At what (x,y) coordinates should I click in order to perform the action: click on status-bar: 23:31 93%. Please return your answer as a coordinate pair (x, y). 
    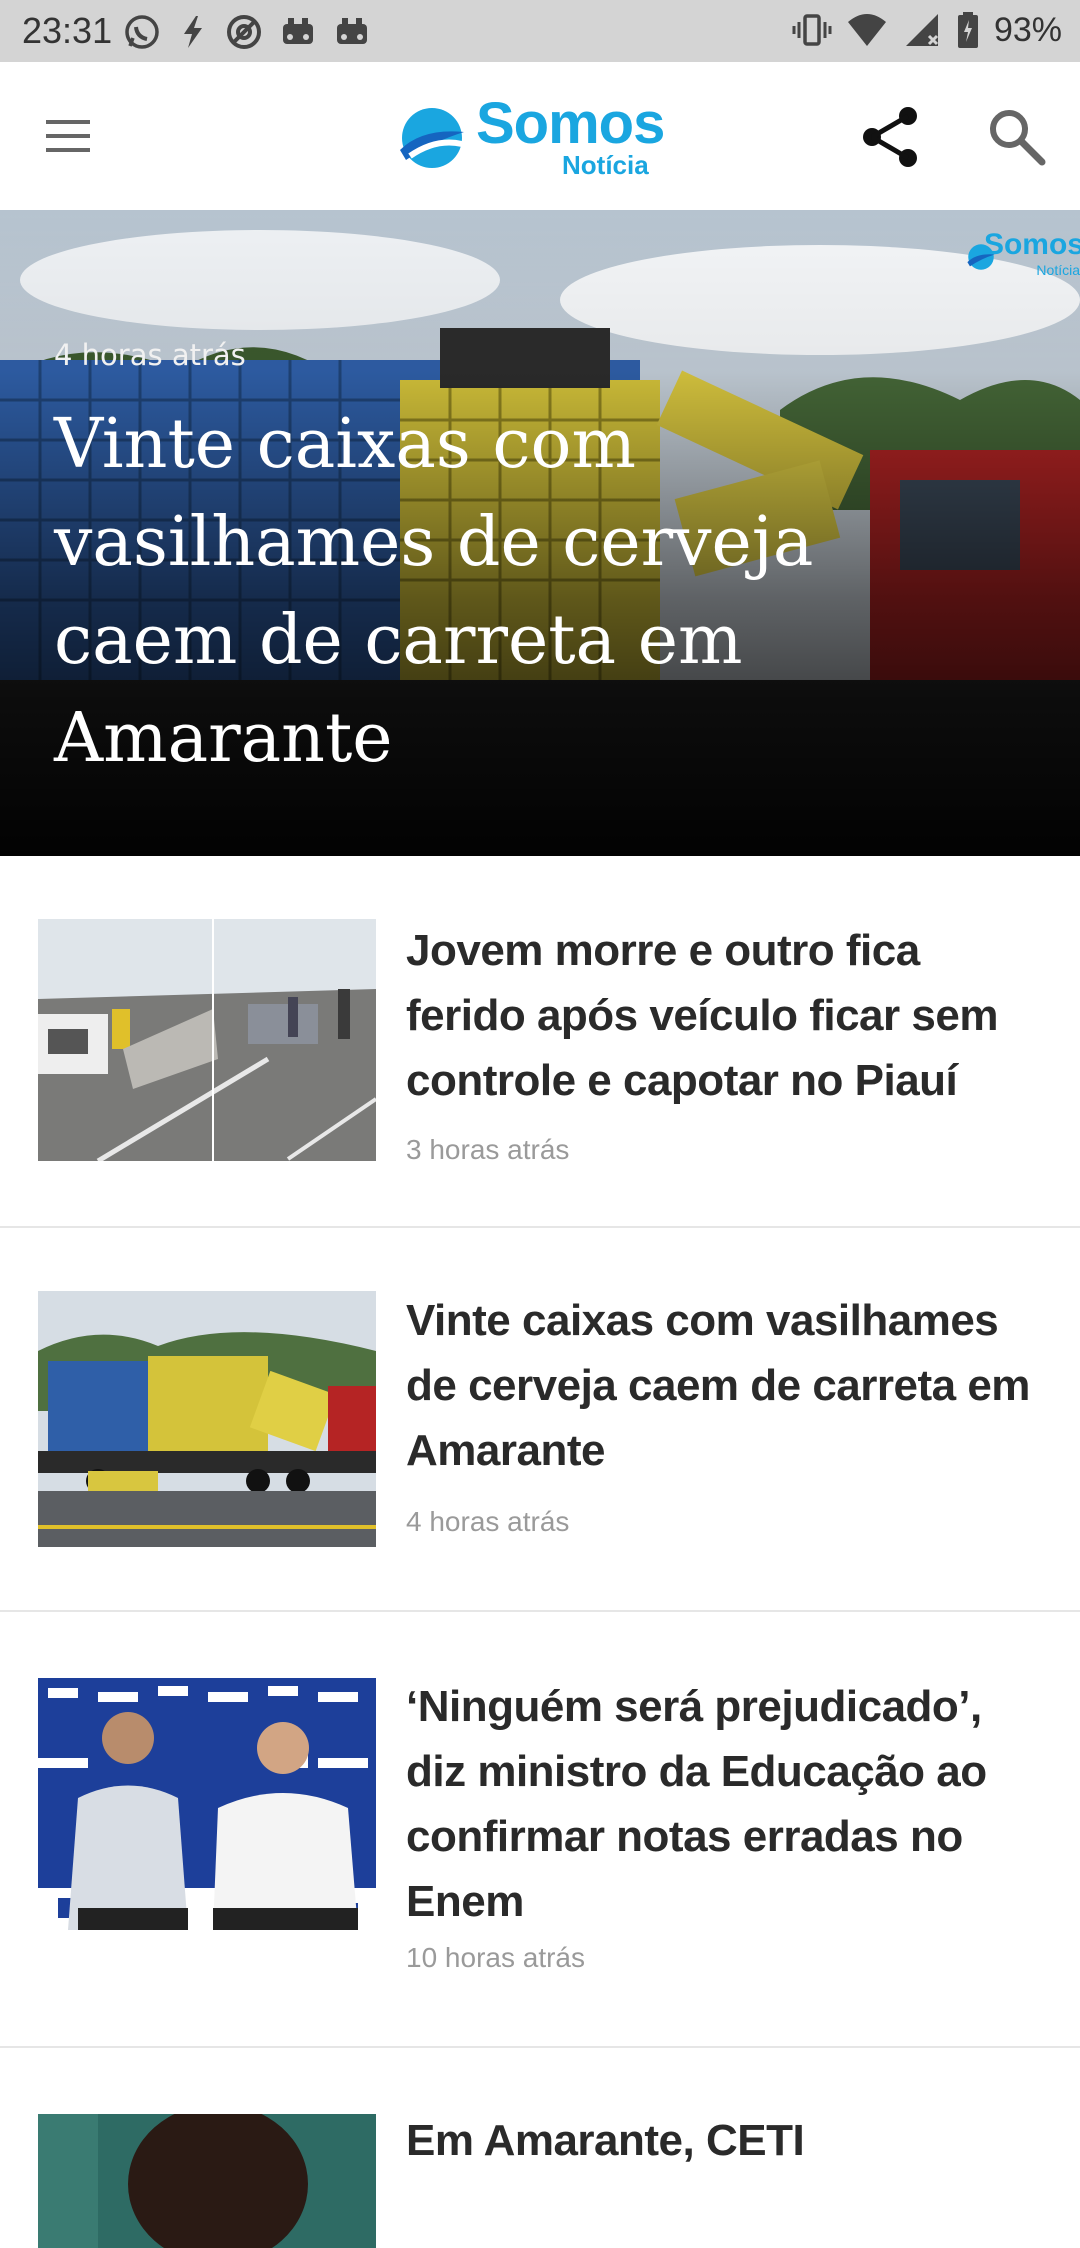
    Looking at the image, I should click on (540, 31).